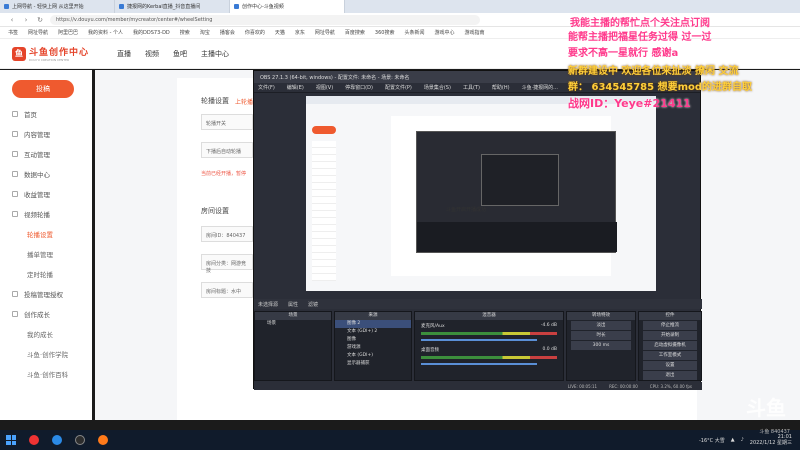 Image resolution: width=800 pixels, height=450 pixels. Describe the element at coordinates (287, 6) in the screenshot. I see `browser-tab: 创作中心-斗鱼视频` at that location.